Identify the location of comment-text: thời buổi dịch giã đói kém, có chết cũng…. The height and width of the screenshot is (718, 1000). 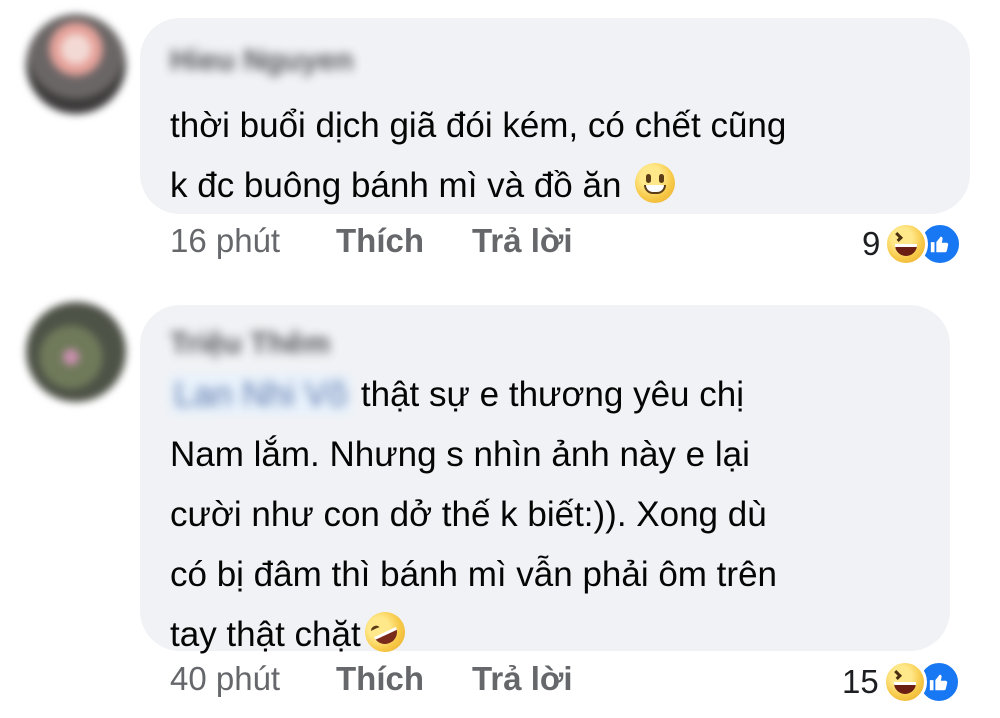
(565, 156).